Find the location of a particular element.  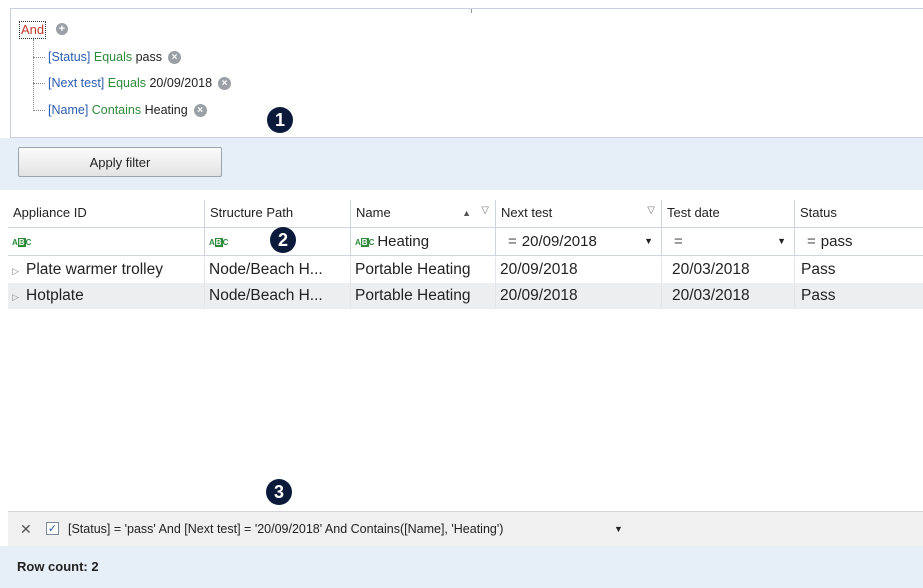

column-header-label: Name is located at coordinates (373, 212).